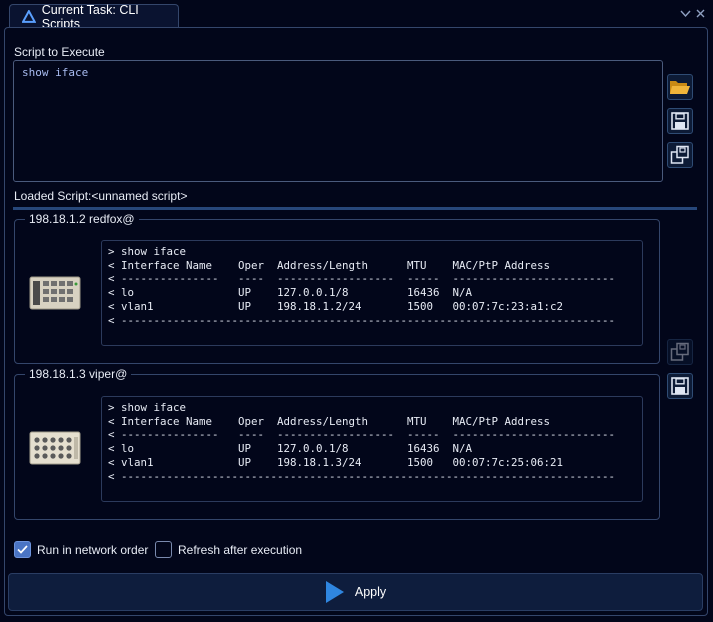  Describe the element at coordinates (370, 592) in the screenshot. I see `apply-label: Apply` at that location.